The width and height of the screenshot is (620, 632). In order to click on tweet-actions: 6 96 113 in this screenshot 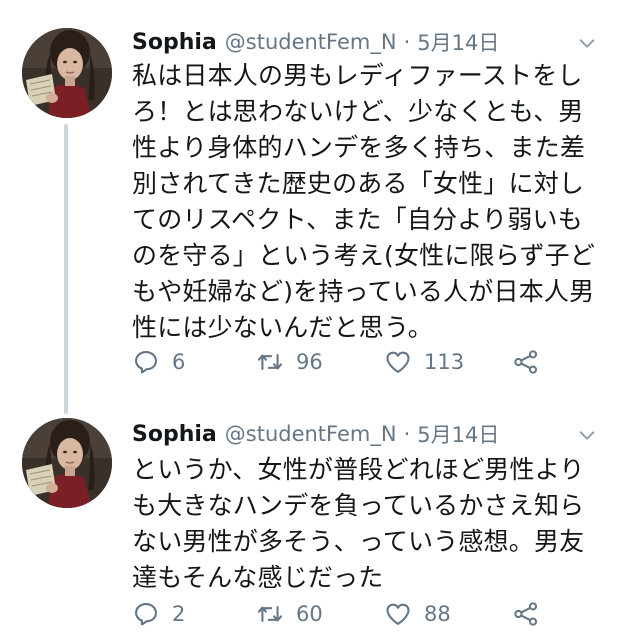, I will do `click(367, 362)`.